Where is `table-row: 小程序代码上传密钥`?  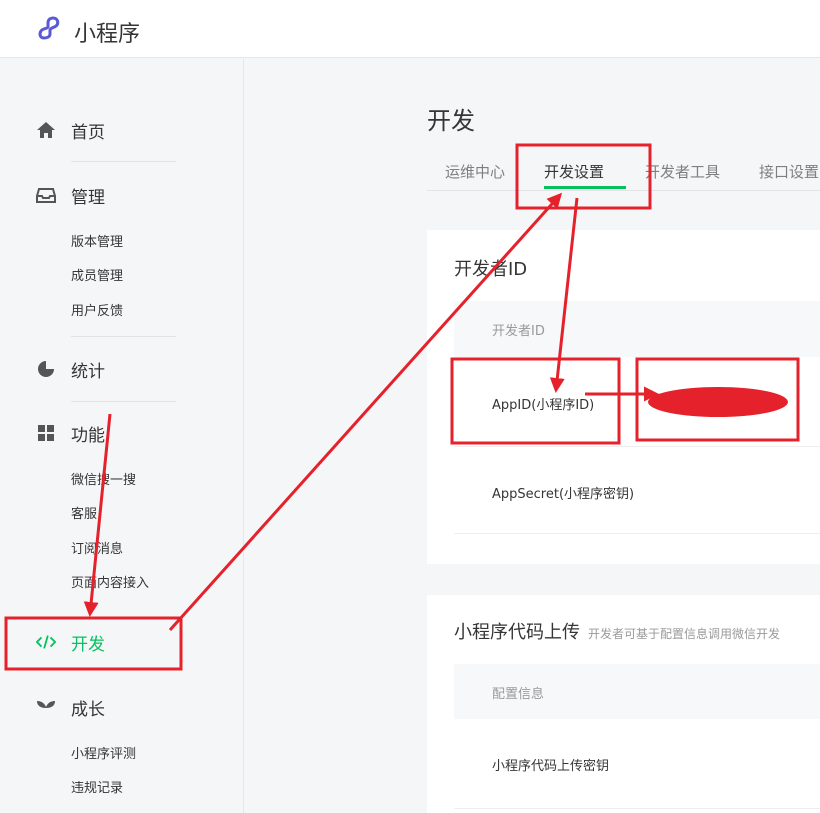
table-row: 小程序代码上传密钥 is located at coordinates (637, 764).